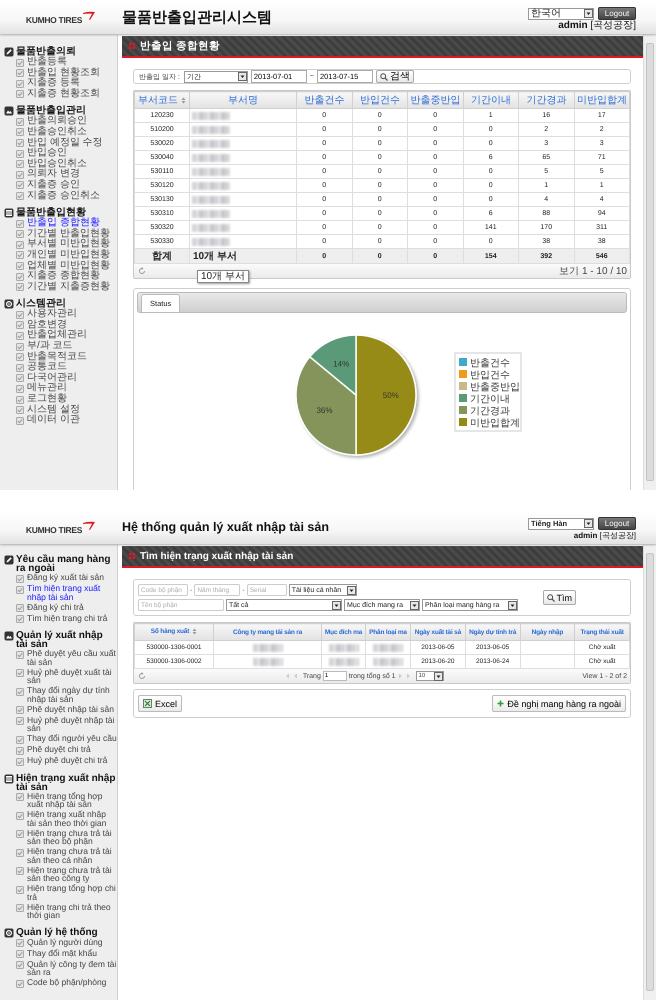 The image size is (656, 1000). What do you see at coordinates (162, 100) in the screenshot?
I see `column-header: 부서코드` at bounding box center [162, 100].